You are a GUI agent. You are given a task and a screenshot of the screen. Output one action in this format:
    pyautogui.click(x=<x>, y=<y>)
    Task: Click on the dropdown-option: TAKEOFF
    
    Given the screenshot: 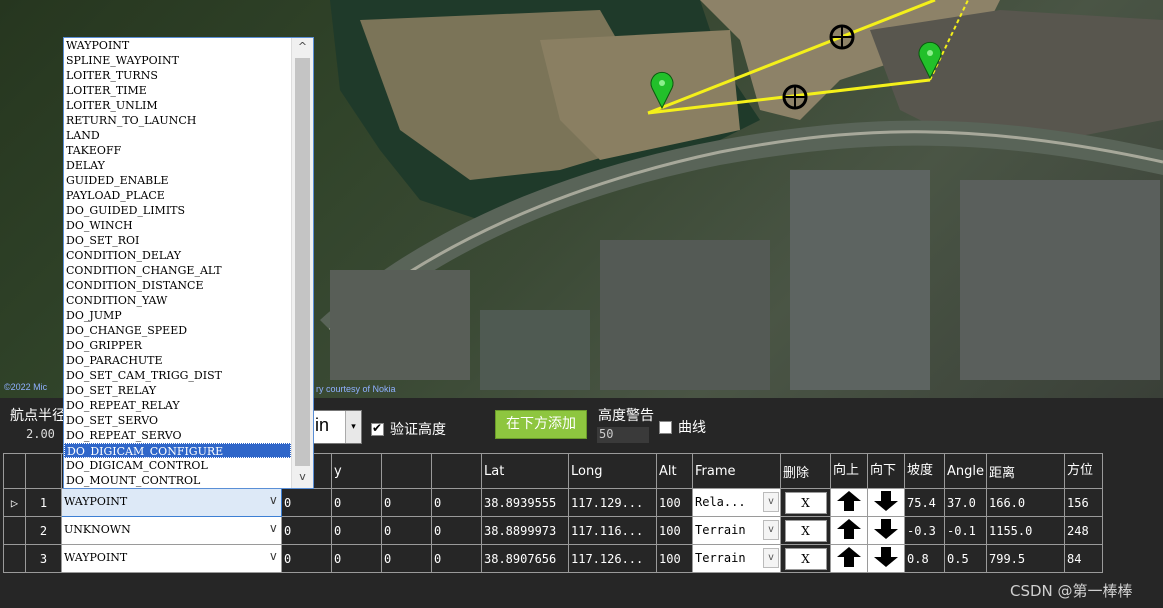 What is the action you would take?
    pyautogui.click(x=177, y=150)
    